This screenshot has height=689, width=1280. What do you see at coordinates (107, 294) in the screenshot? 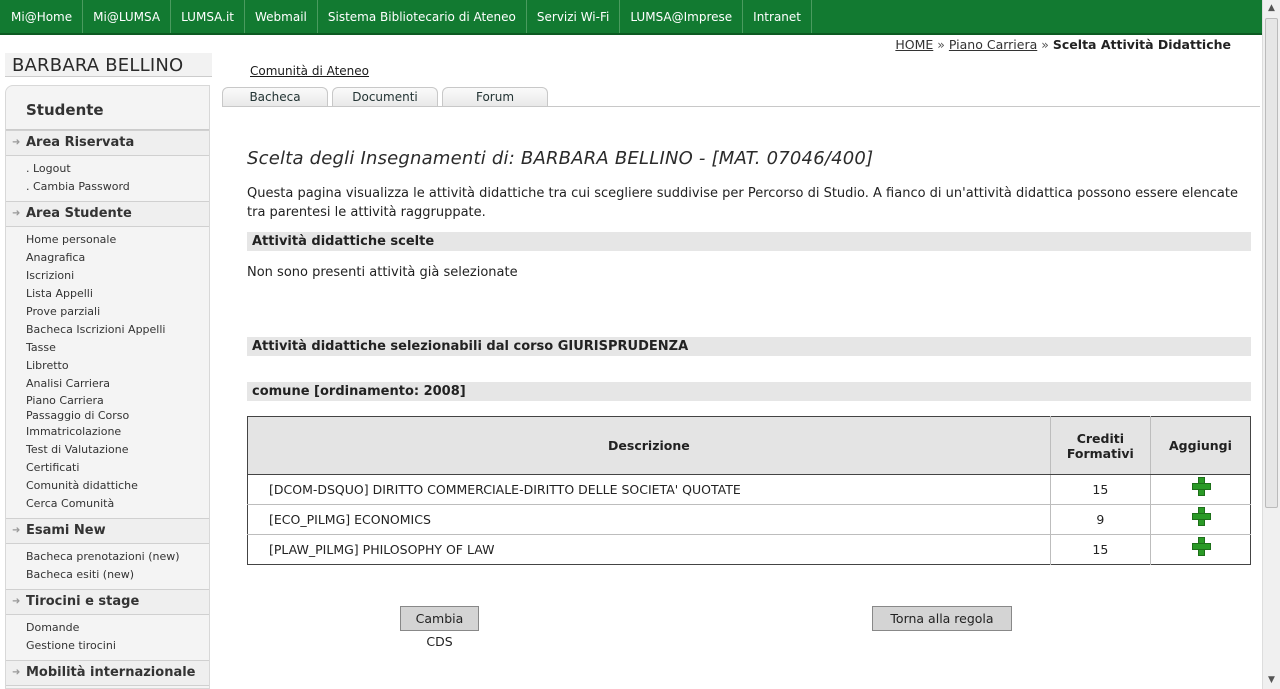
I see `sidebar-item-lista-appelli: Lista Appelli` at bounding box center [107, 294].